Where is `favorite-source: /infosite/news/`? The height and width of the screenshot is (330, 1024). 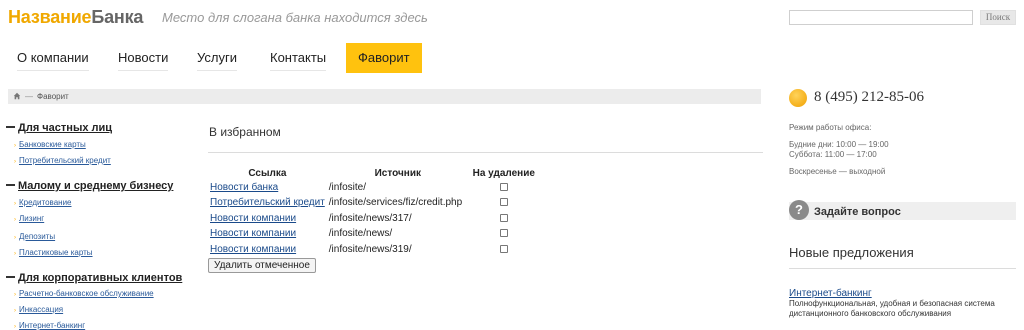
favorite-source: /infosite/news/ is located at coordinates (360, 234).